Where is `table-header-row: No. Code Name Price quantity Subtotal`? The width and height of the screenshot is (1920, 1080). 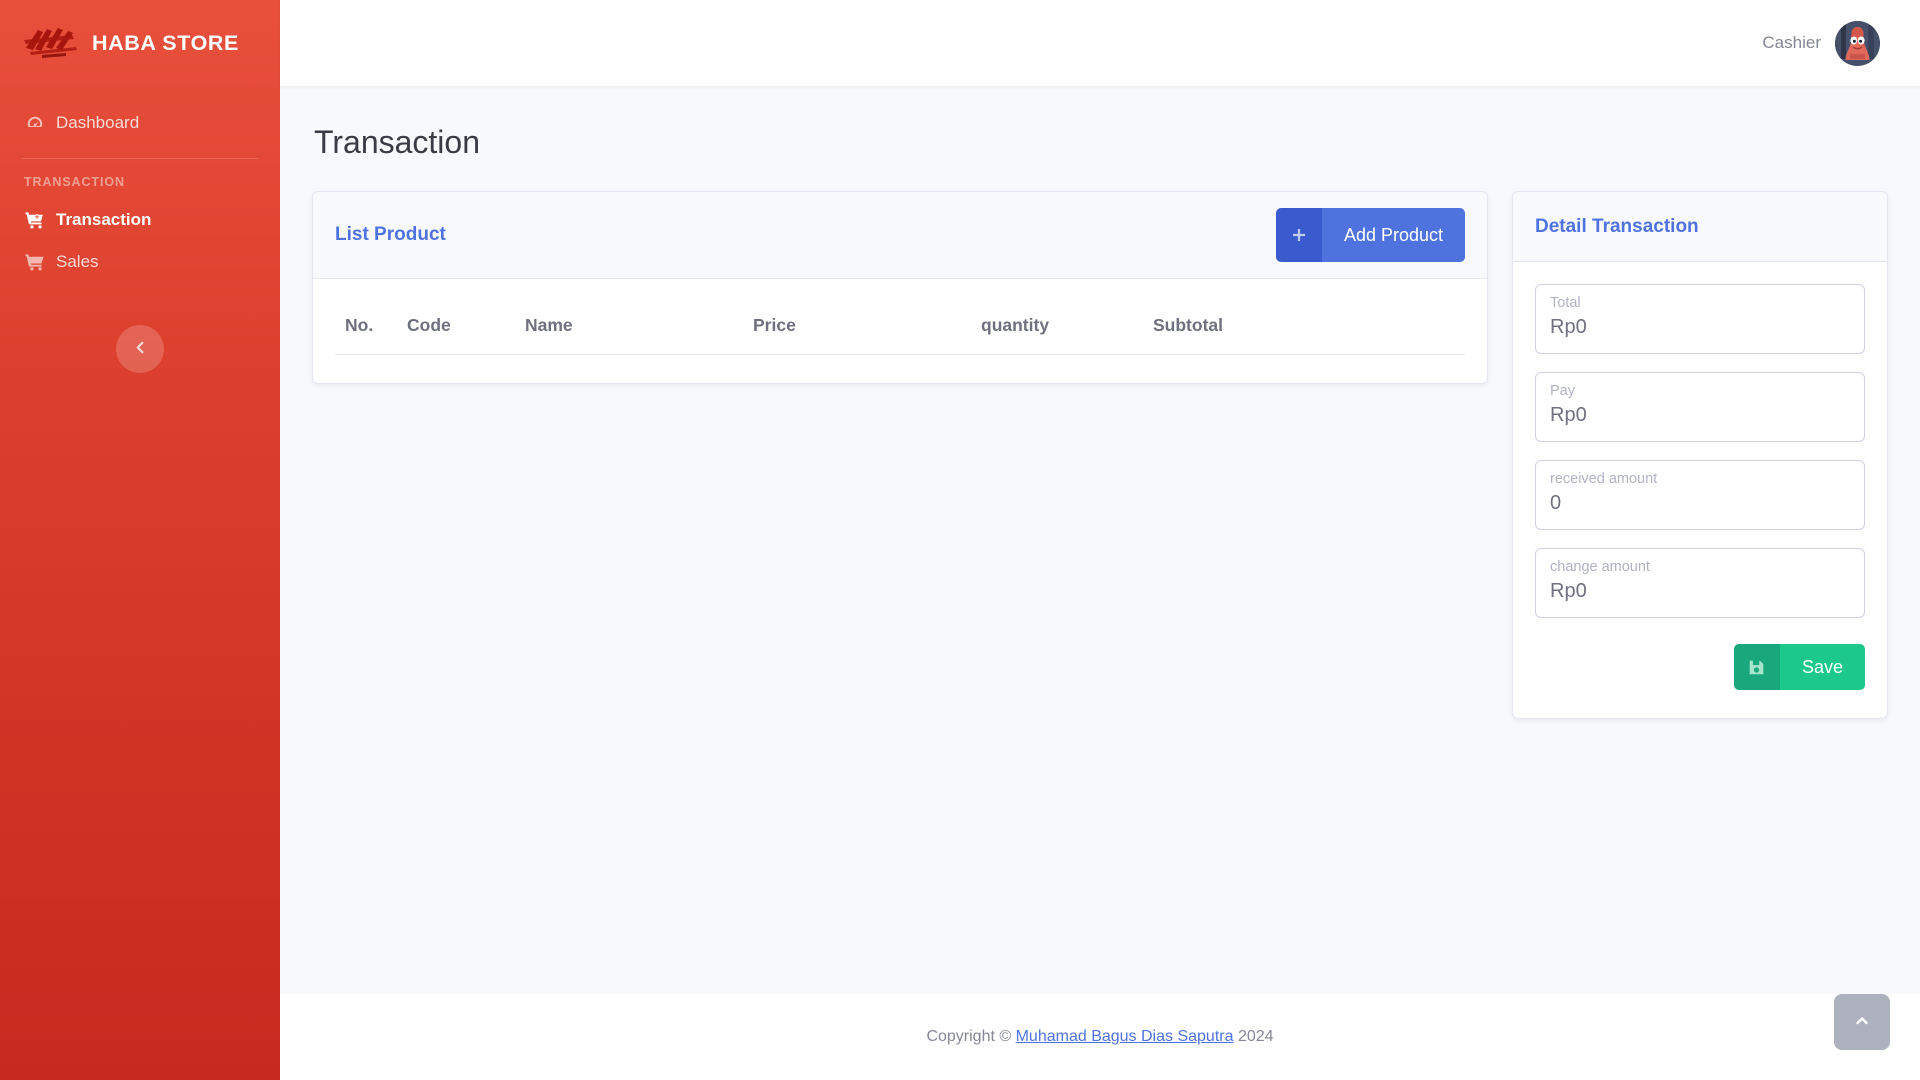 table-header-row: No. Code Name Price quantity Subtotal is located at coordinates (900, 328).